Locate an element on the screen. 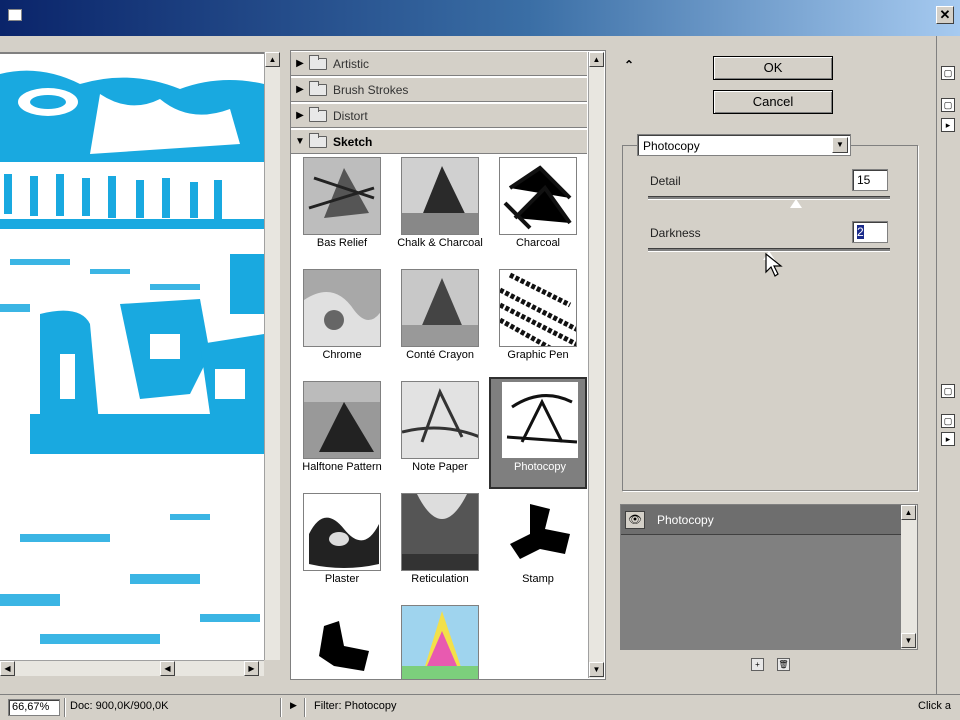 Image resolution: width=960 pixels, height=720 pixels. filter-thumb-conte-crayon: Conté Crayon is located at coordinates (440, 322).